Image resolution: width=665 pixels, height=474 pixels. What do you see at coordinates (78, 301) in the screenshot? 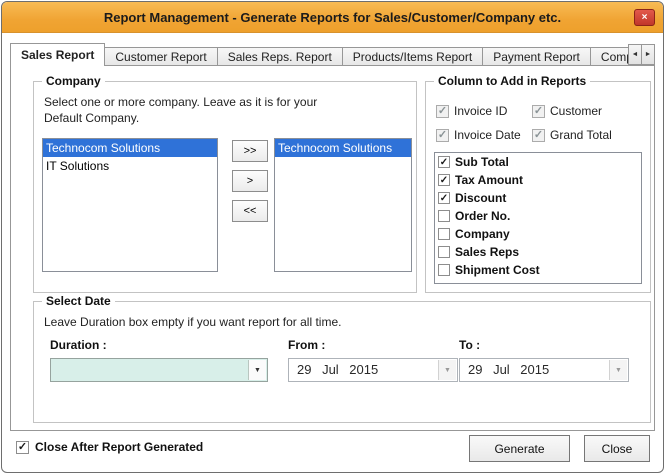
I see `select-date-group-title: Select Date` at bounding box center [78, 301].